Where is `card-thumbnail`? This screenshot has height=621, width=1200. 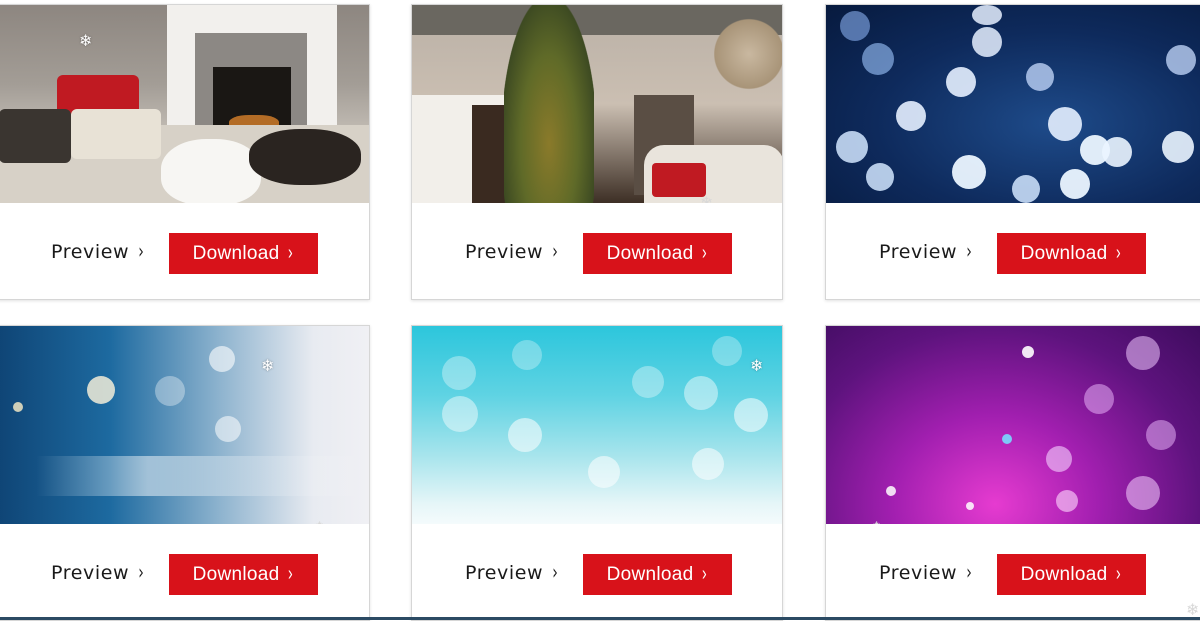 card-thumbnail is located at coordinates (1013, 104).